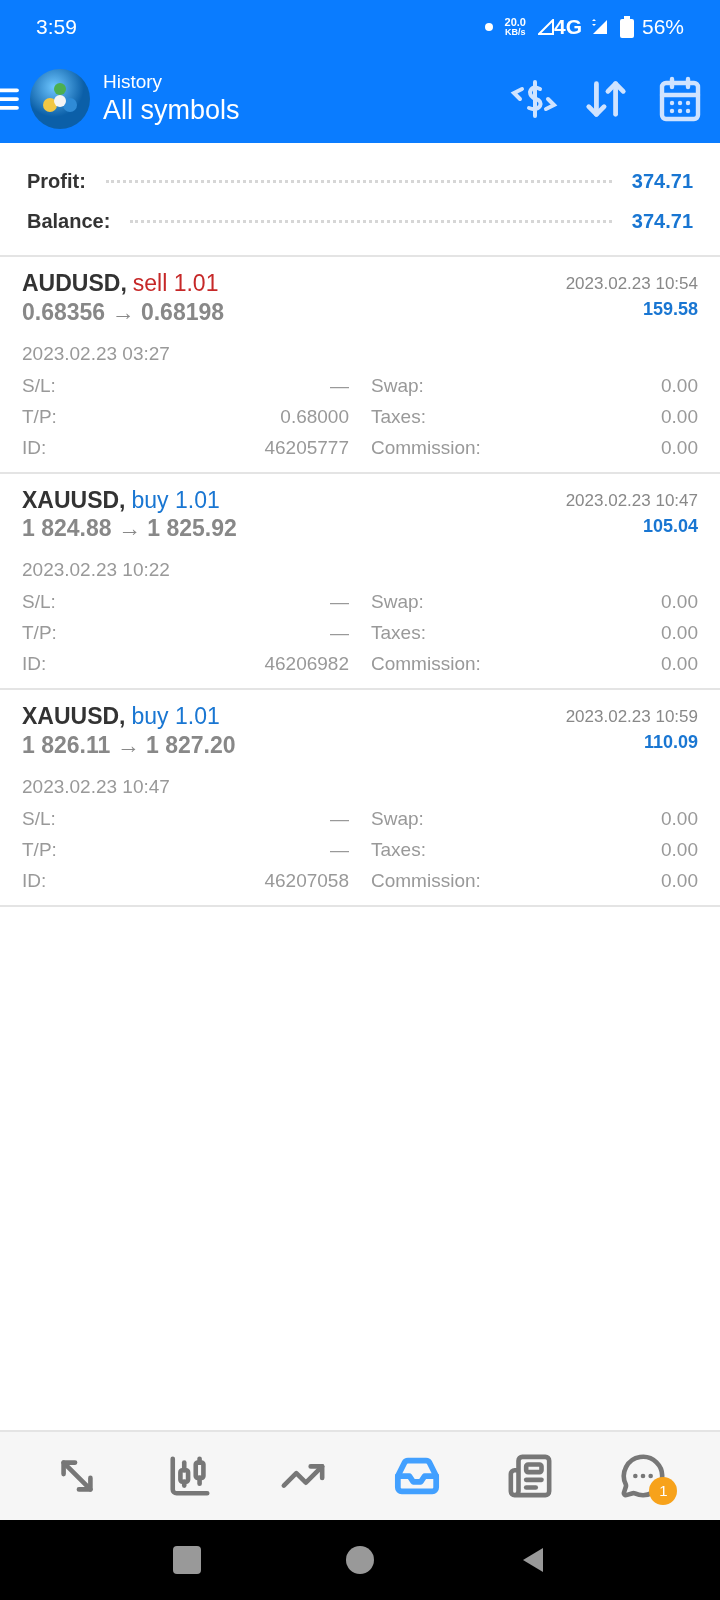 The height and width of the screenshot is (1600, 720). Describe the element at coordinates (360, 1560) in the screenshot. I see `home-button` at that location.